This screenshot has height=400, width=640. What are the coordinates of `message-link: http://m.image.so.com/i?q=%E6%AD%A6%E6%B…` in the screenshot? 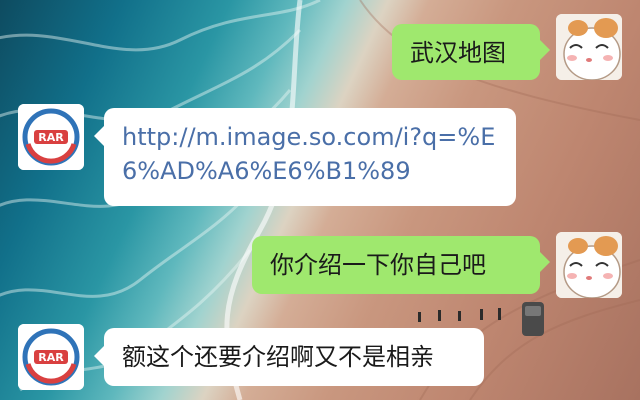 It's located at (308, 154).